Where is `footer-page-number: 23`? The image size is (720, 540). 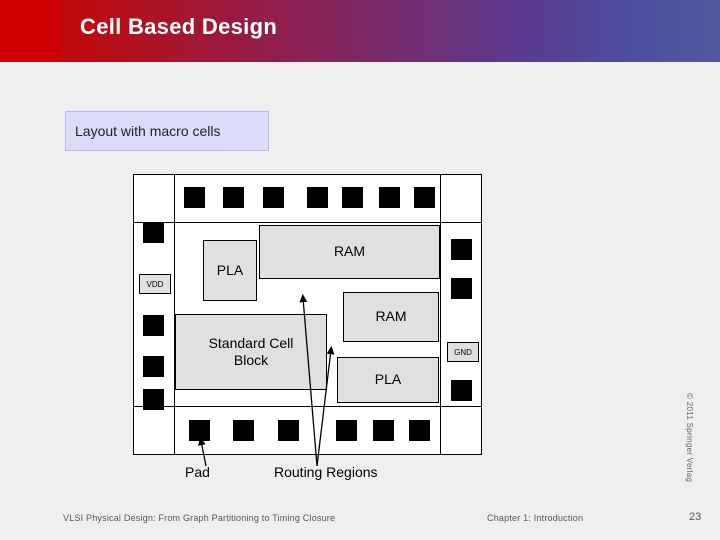 footer-page-number: 23 is located at coordinates (695, 517).